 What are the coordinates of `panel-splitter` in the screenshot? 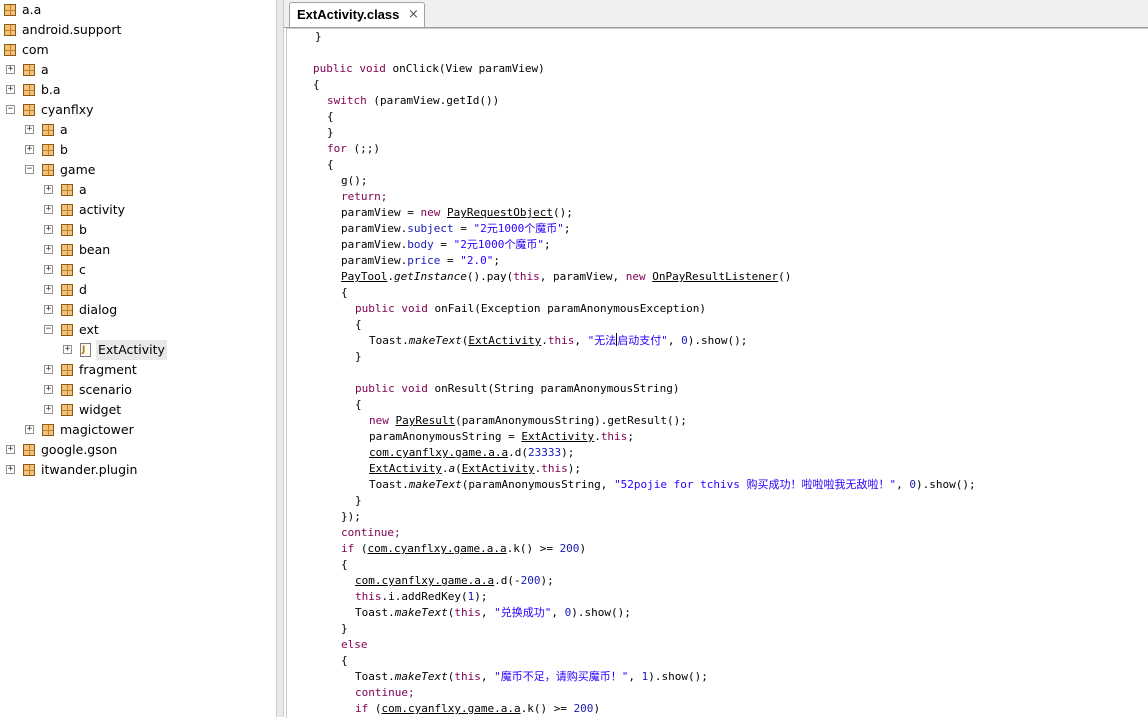 It's located at (280, 358).